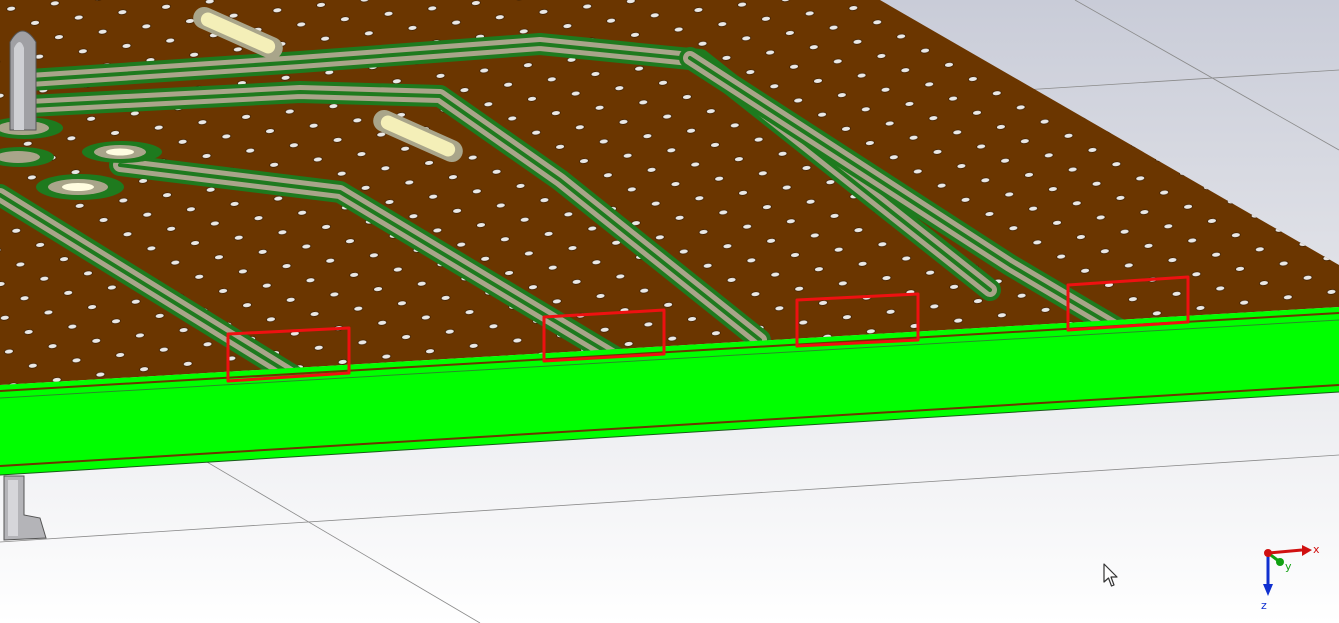  Describe the element at coordinates (1288, 566) in the screenshot. I see `axis-y-label: y` at that location.